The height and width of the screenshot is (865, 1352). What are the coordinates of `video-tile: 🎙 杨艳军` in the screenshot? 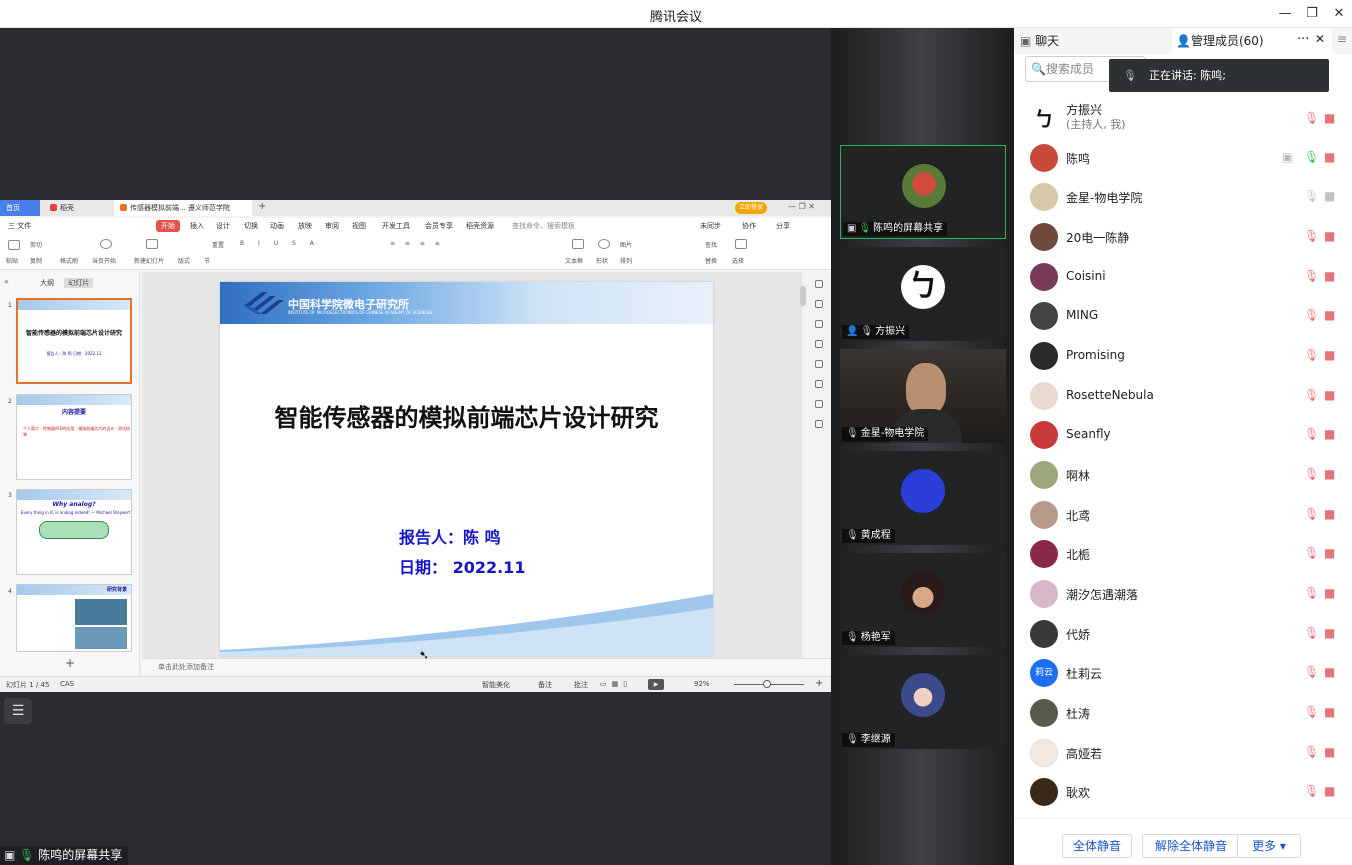 It's located at (923, 600).